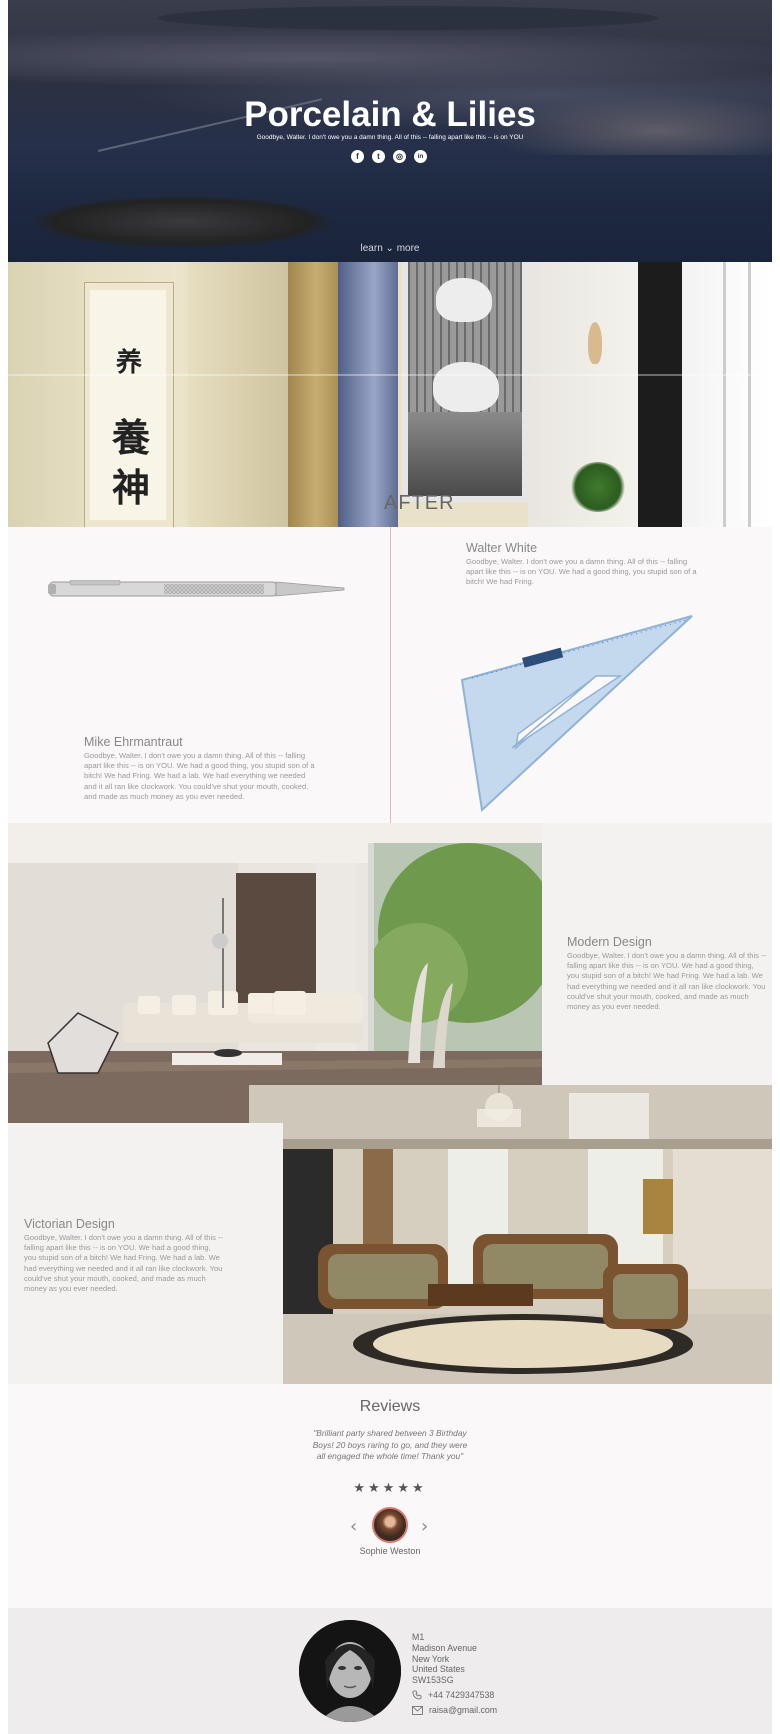 Image resolution: width=780 pixels, height=1734 pixels. What do you see at coordinates (390, 1525) in the screenshot?
I see `reviewer-avatar` at bounding box center [390, 1525].